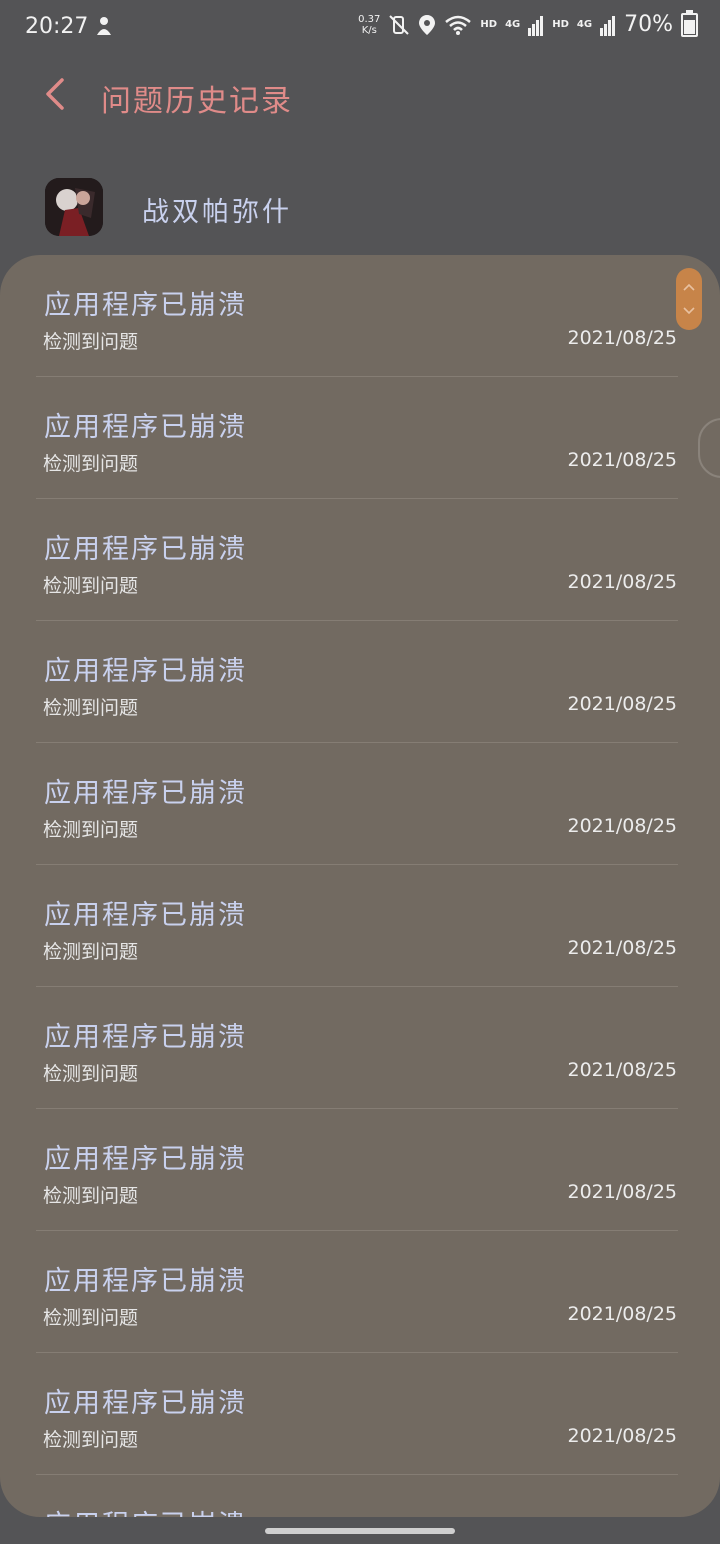  I want to click on home-indicator, so click(360, 1531).